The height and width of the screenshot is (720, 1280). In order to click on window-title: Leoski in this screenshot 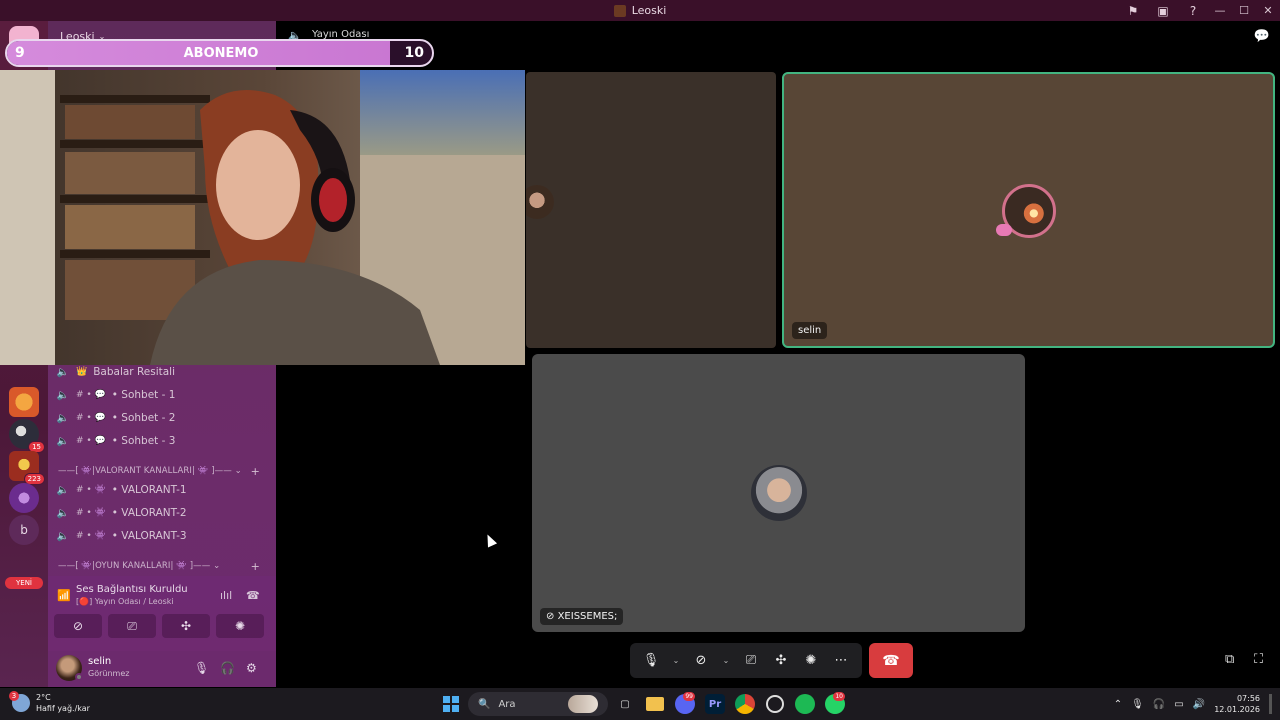, I will do `click(649, 10)`.